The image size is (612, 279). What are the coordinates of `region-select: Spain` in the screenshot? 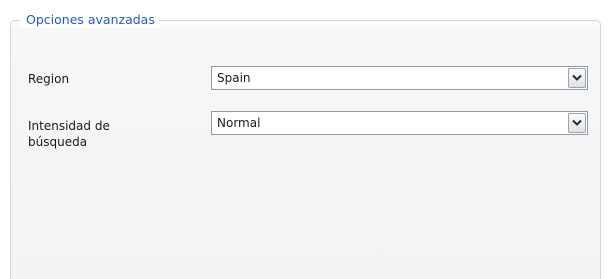 It's located at (399, 78).